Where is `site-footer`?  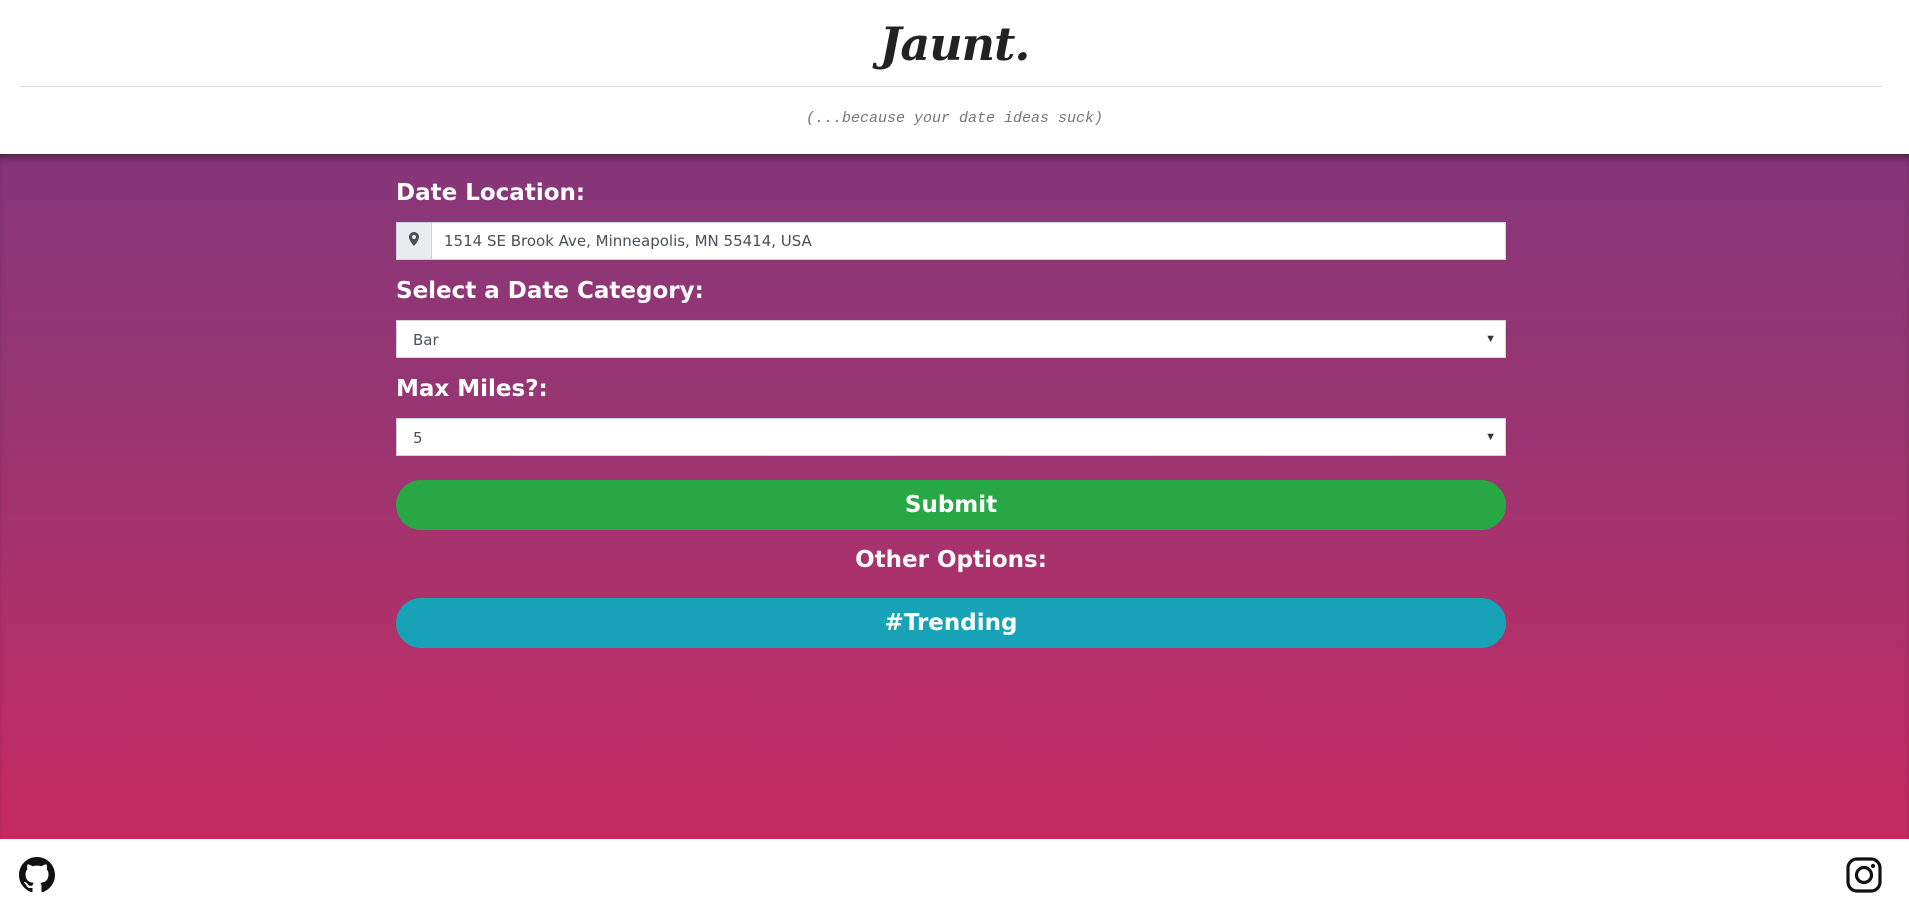
site-footer is located at coordinates (954, 873).